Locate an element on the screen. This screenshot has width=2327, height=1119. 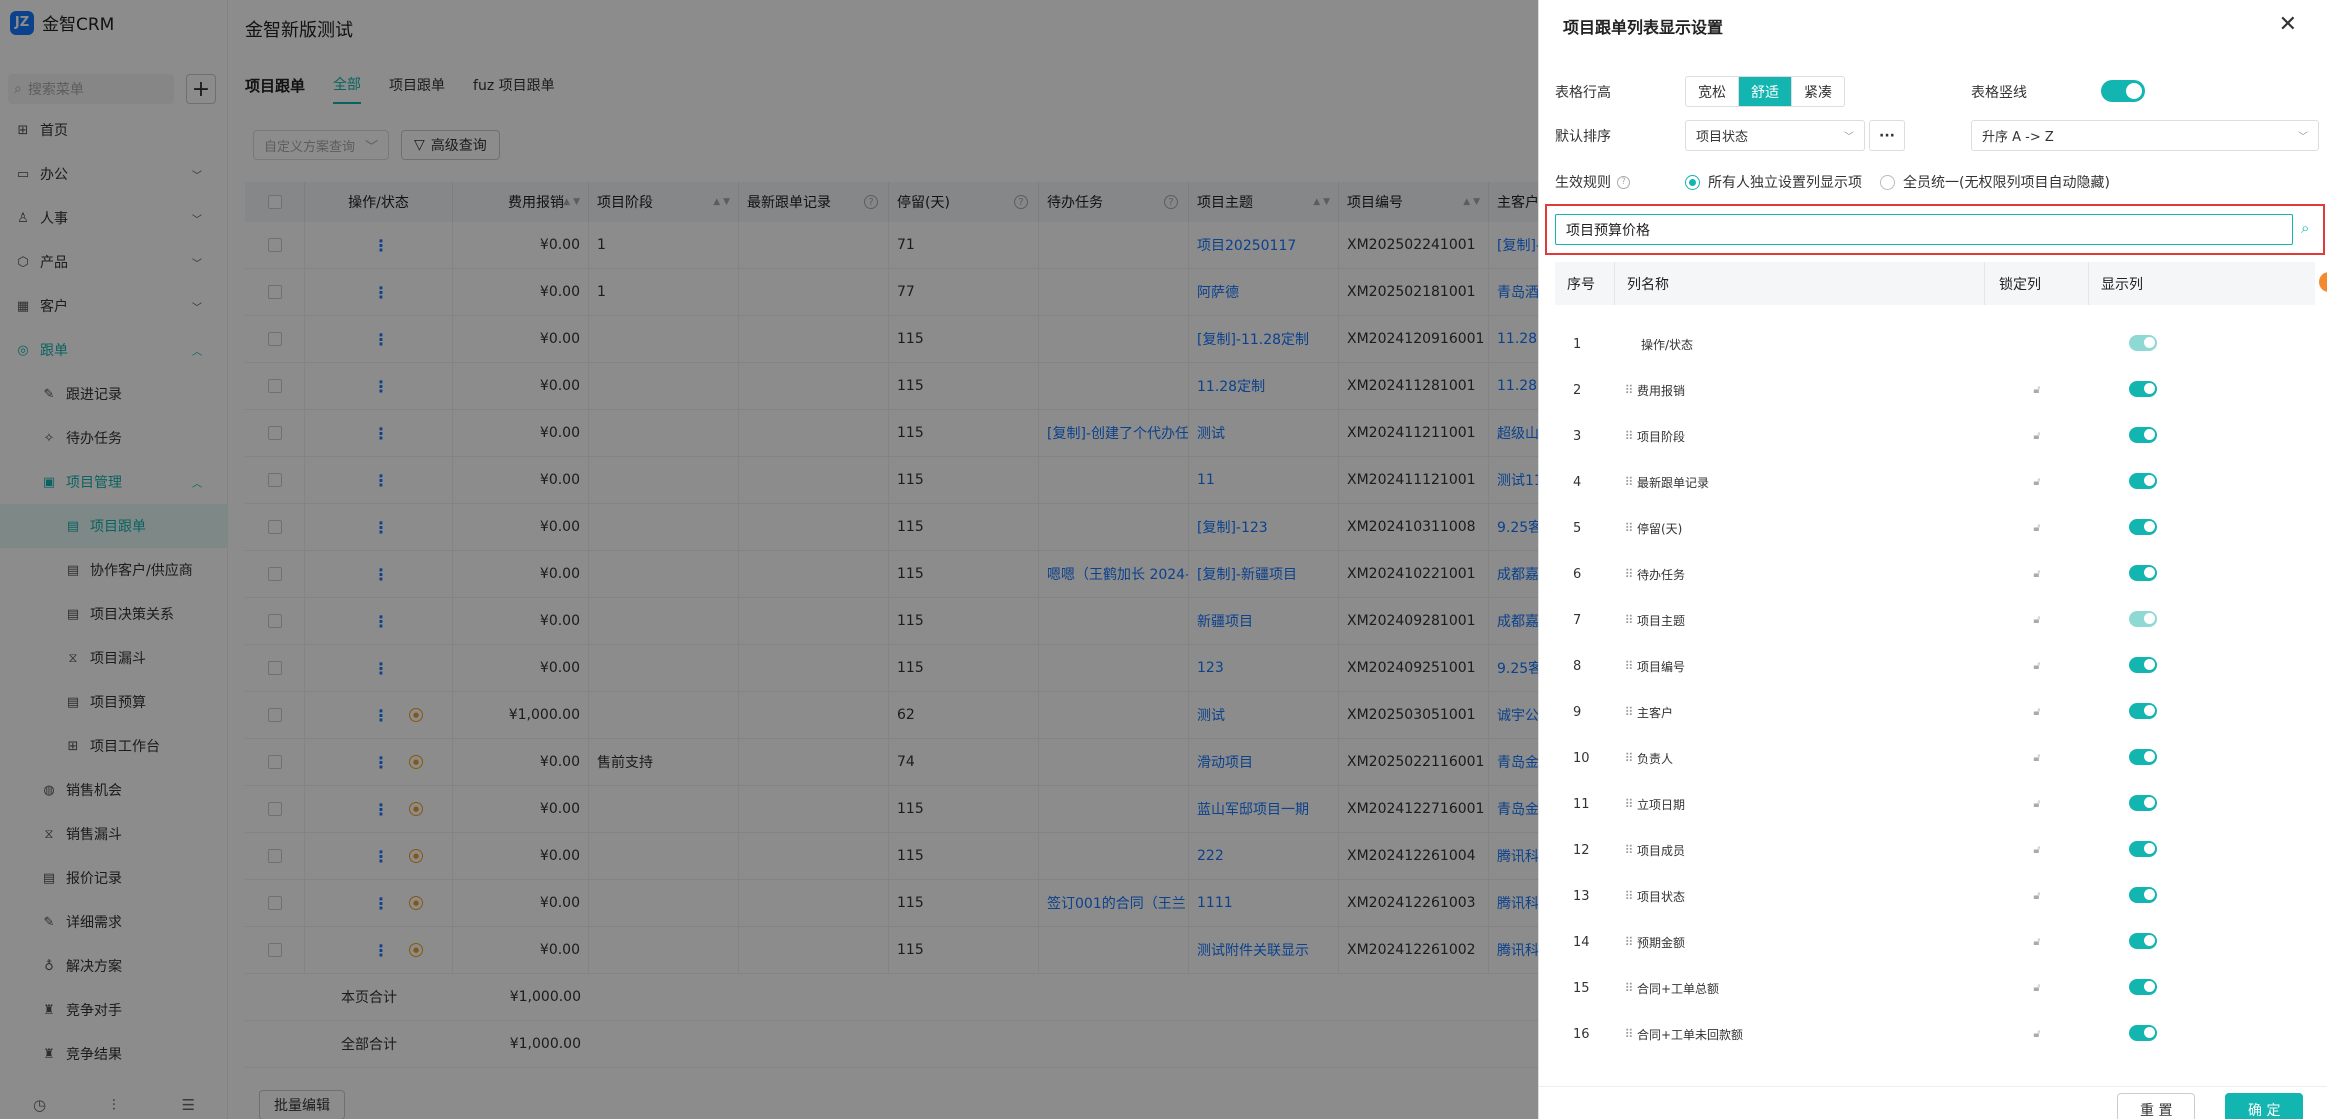
column-name: 费用报销 is located at coordinates (1661, 390).